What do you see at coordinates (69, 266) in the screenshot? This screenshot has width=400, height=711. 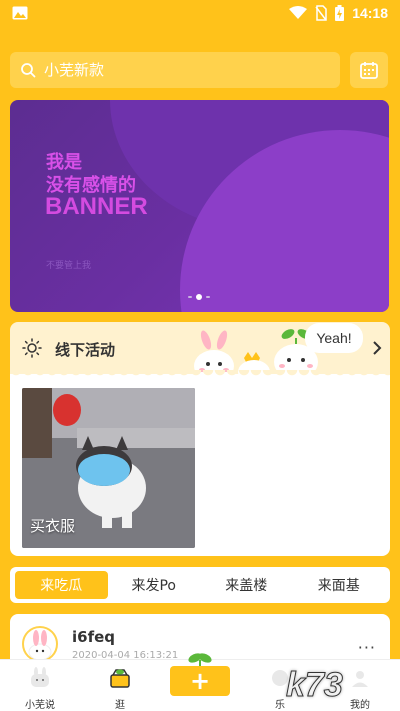 I see `banner-subtext: 不要管上我` at bounding box center [69, 266].